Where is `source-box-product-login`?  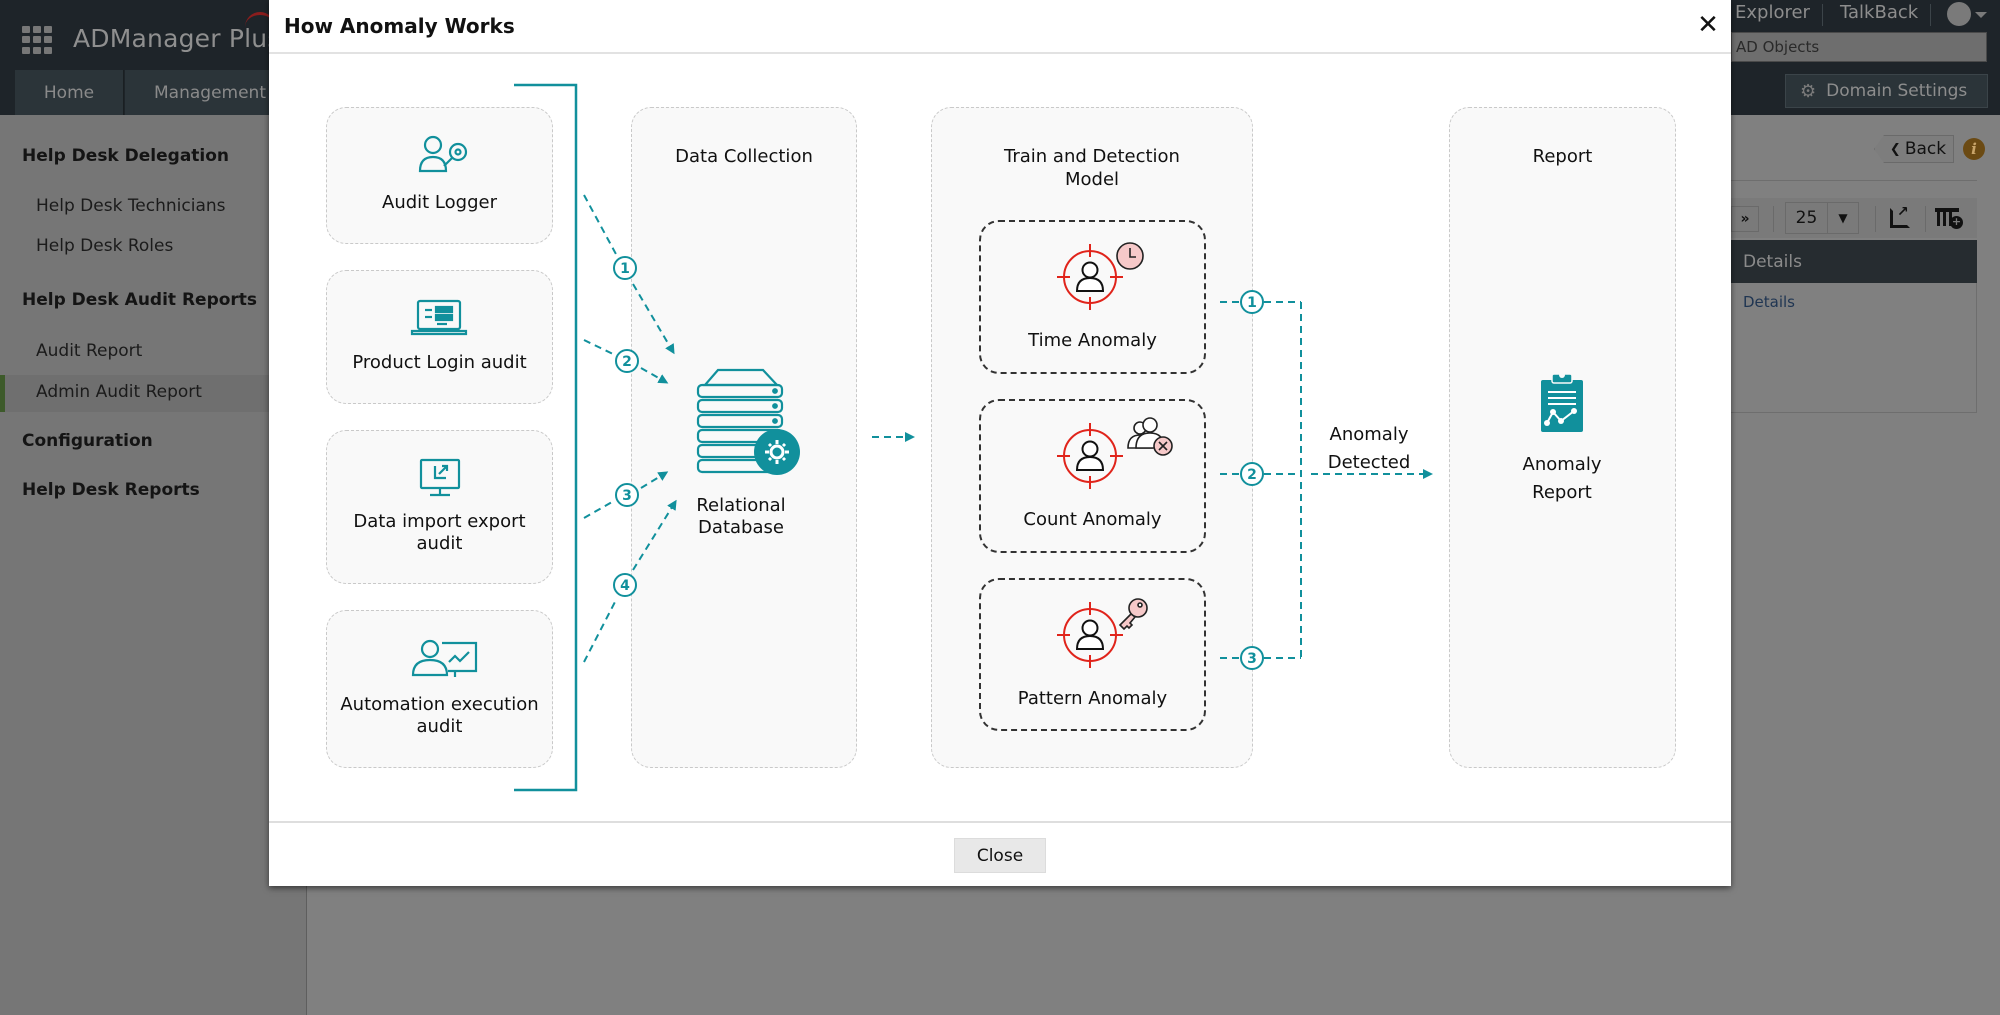 source-box-product-login is located at coordinates (439, 337).